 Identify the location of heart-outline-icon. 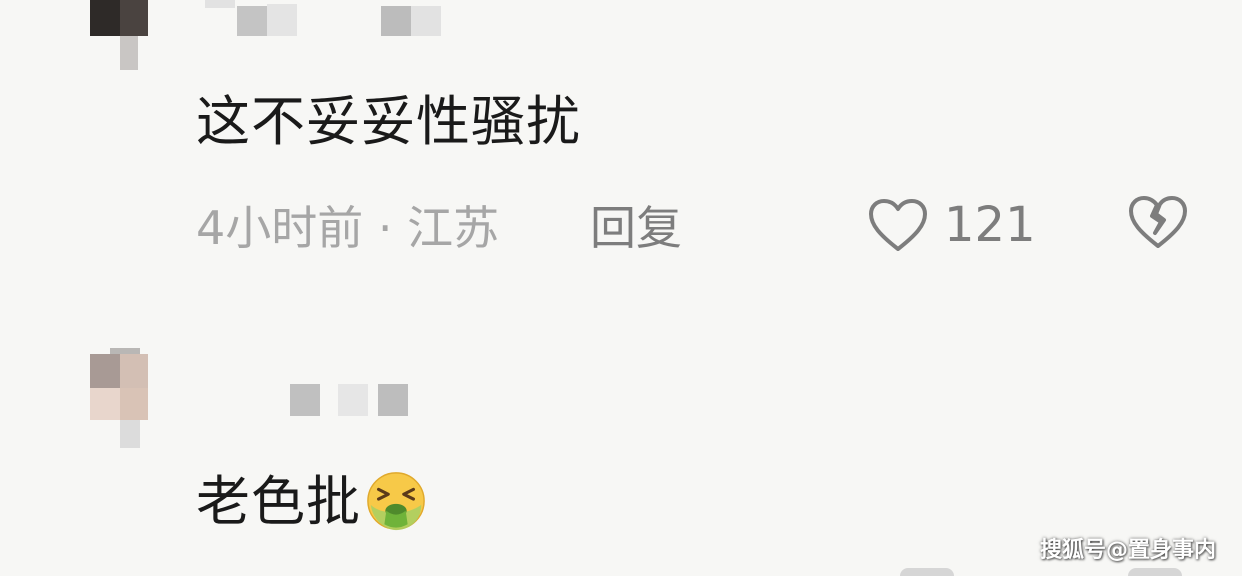
(898, 225).